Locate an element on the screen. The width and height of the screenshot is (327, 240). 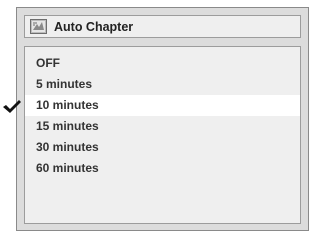
option-30-minutes: 30 minutes is located at coordinates (162, 147).